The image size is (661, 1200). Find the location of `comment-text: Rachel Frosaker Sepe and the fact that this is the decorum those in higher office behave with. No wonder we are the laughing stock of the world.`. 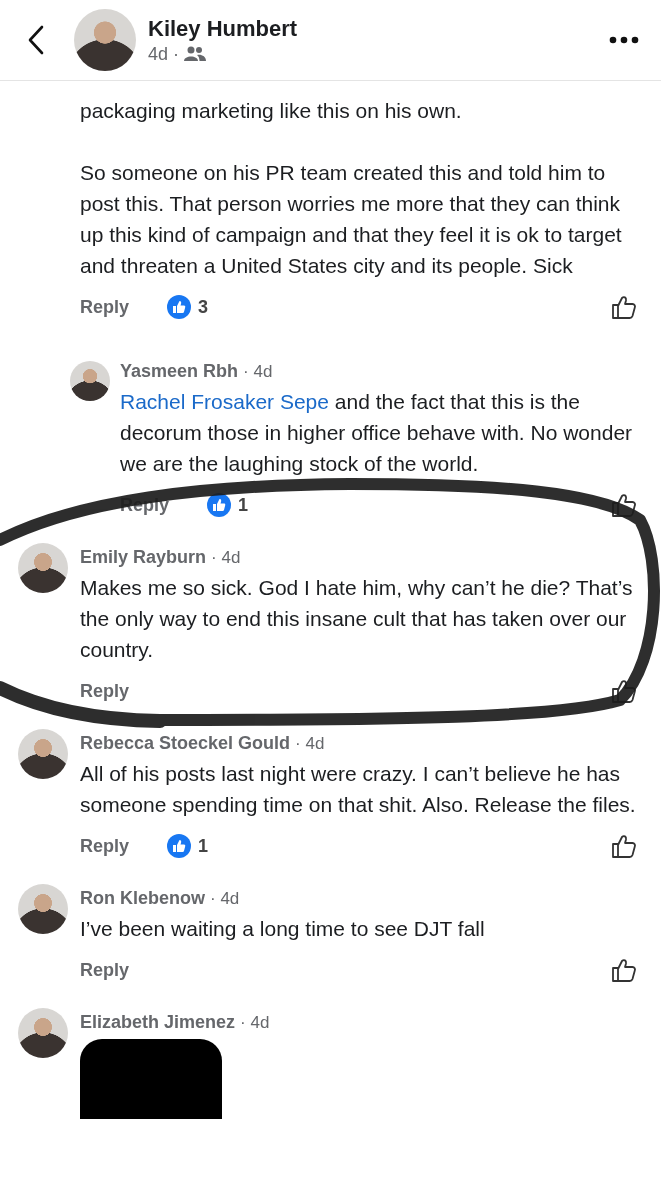

comment-text: Rachel Frosaker Sepe and the fact that this is the decorum those in higher office behave with. No wonder we are the laughing stock of the world. is located at coordinates (377, 433).